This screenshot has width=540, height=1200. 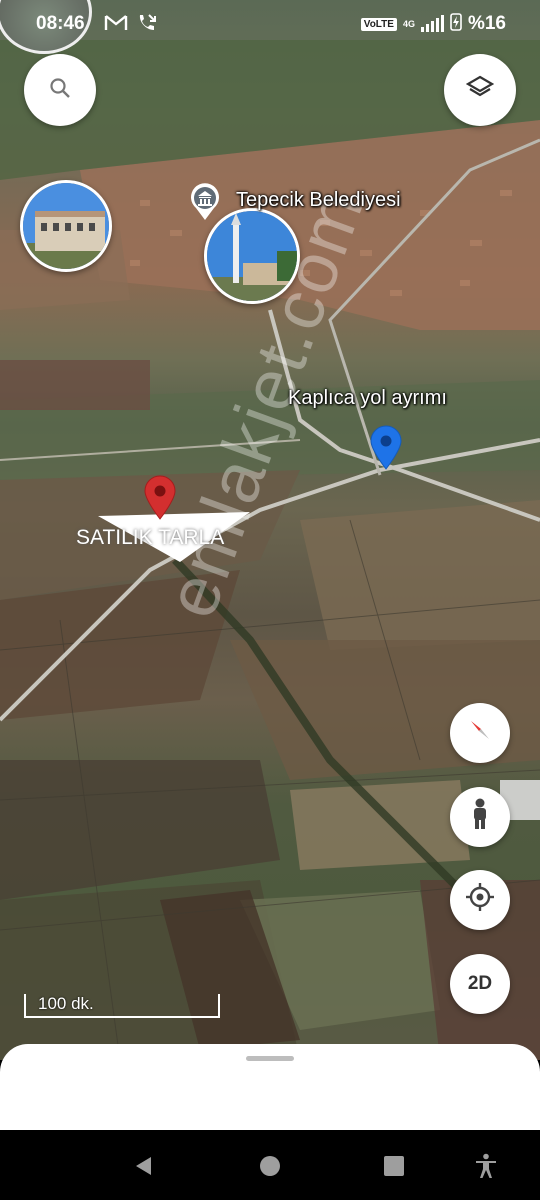 I want to click on search-button, so click(x=60, y=90).